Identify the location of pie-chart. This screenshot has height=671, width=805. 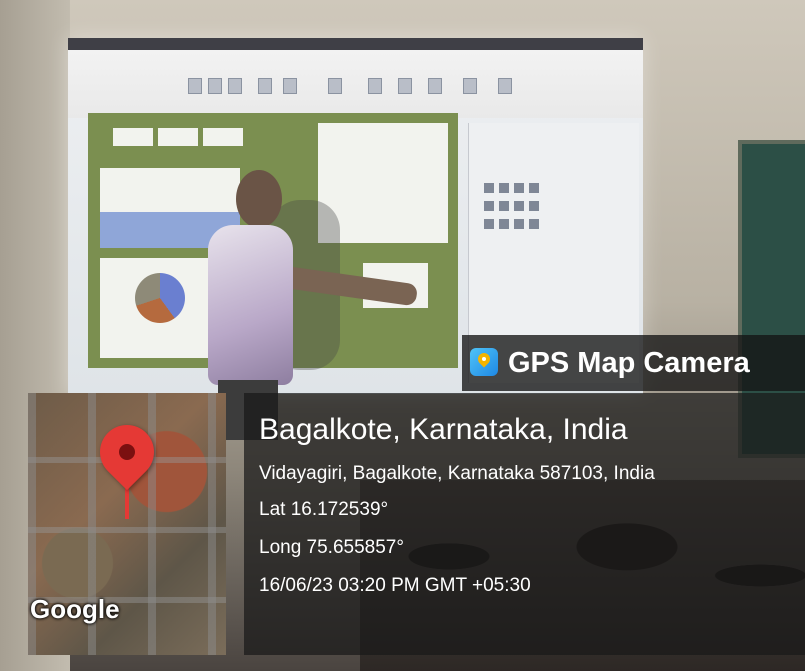
(160, 298).